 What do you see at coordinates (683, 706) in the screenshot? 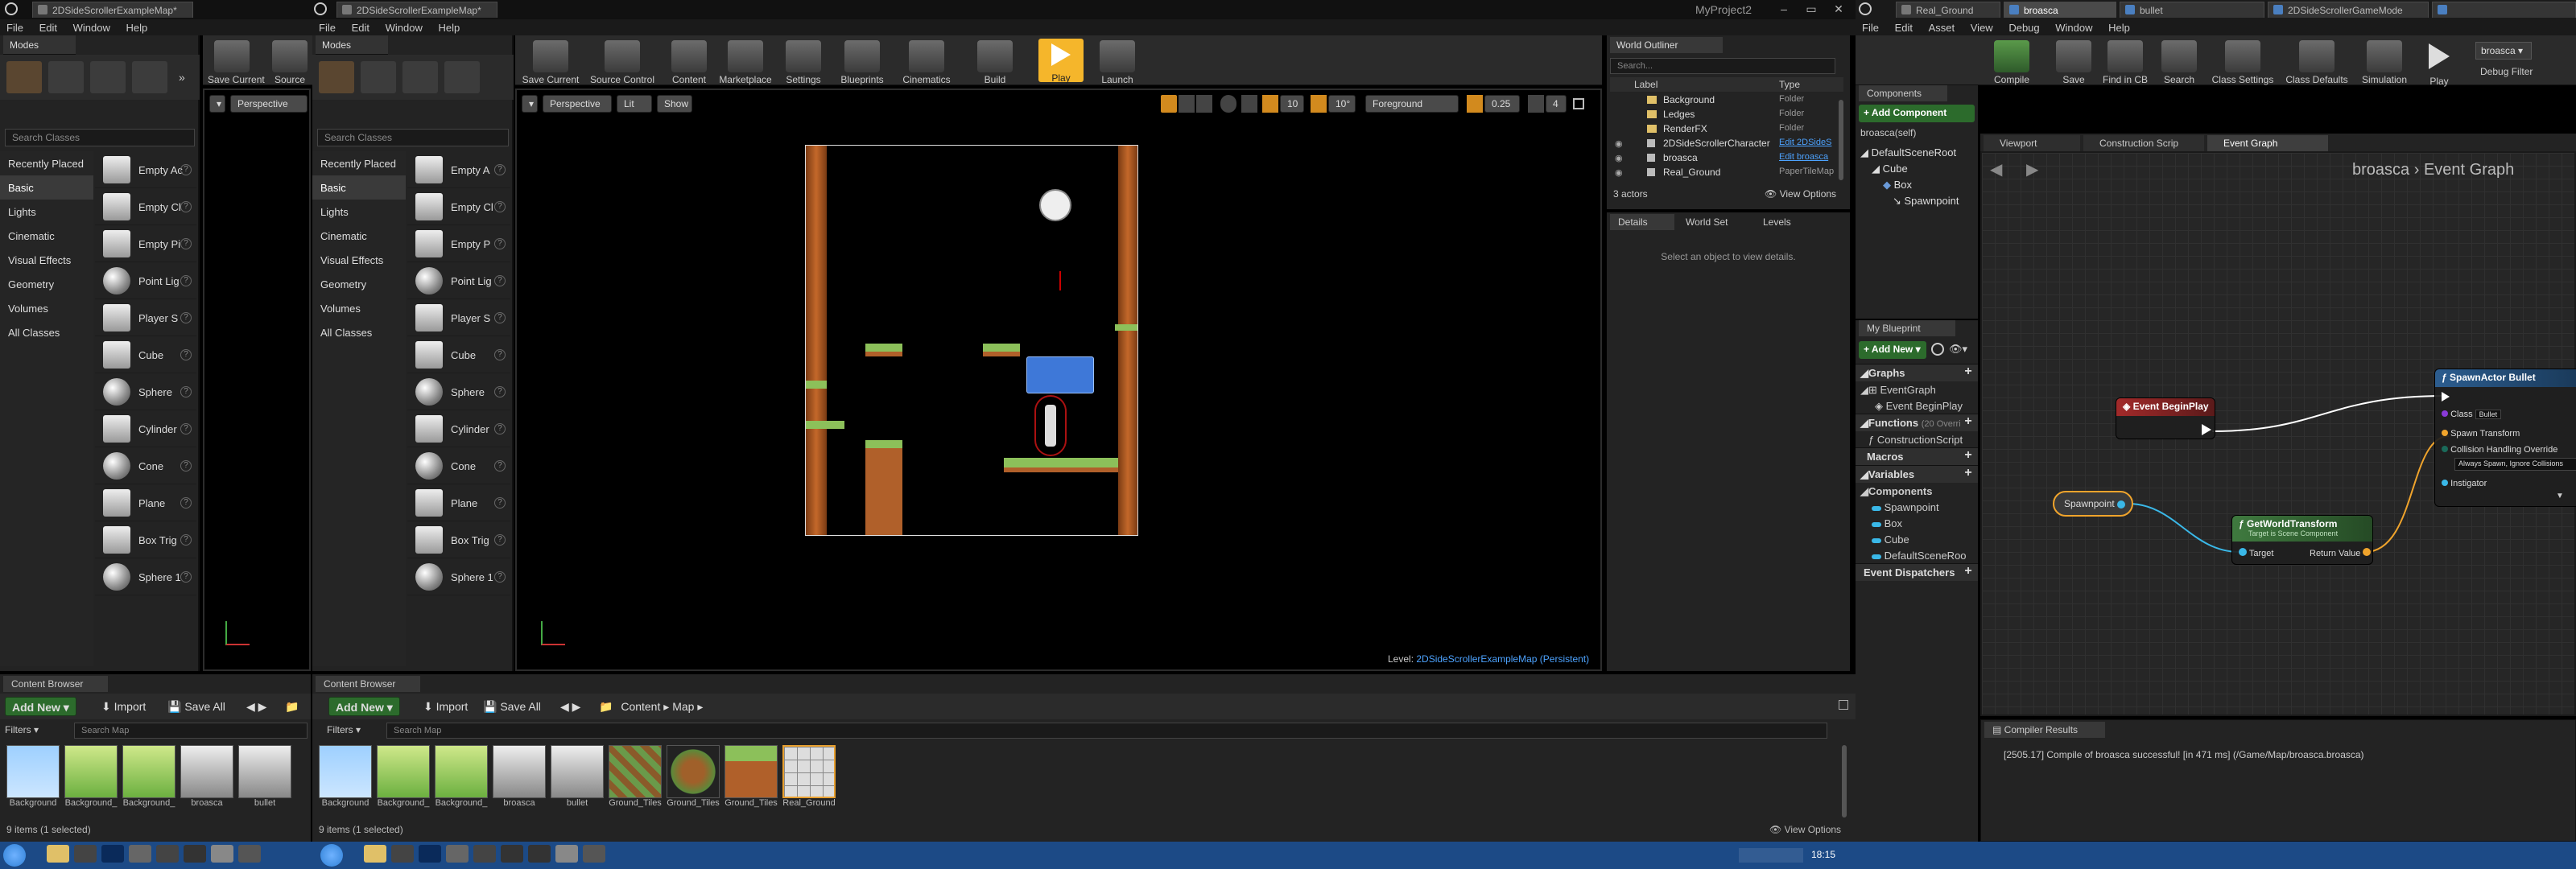
I see `breadcrumb-map: Map` at bounding box center [683, 706].